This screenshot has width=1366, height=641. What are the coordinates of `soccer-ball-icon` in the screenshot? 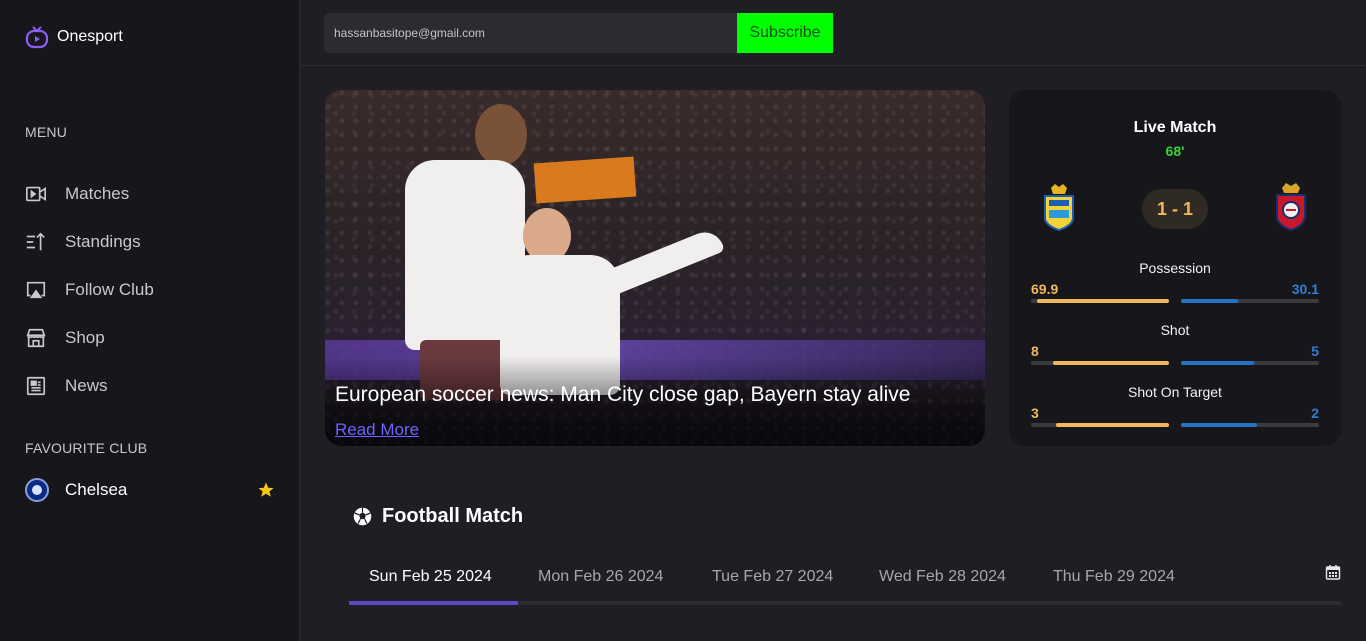 It's located at (362, 516).